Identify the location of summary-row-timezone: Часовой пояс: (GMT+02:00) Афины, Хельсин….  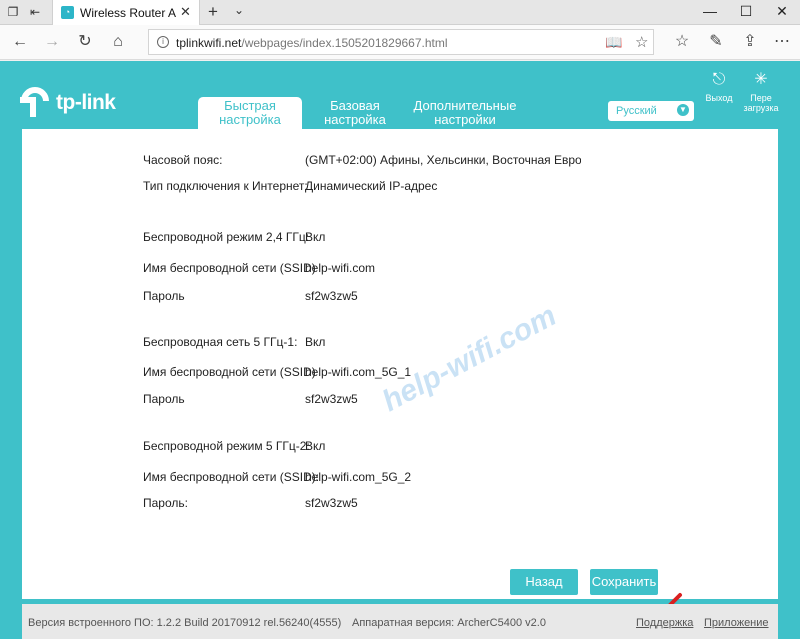
(362, 160).